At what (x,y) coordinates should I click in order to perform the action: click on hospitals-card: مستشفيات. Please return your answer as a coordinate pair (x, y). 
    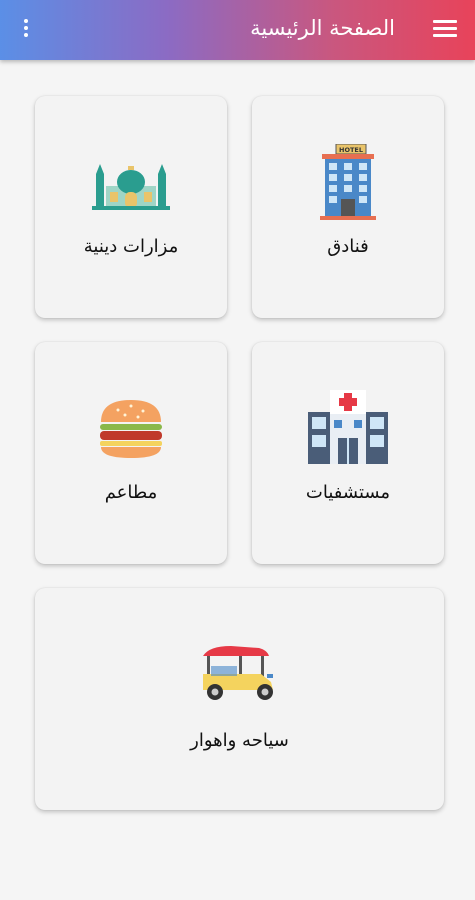
    Looking at the image, I should click on (348, 453).